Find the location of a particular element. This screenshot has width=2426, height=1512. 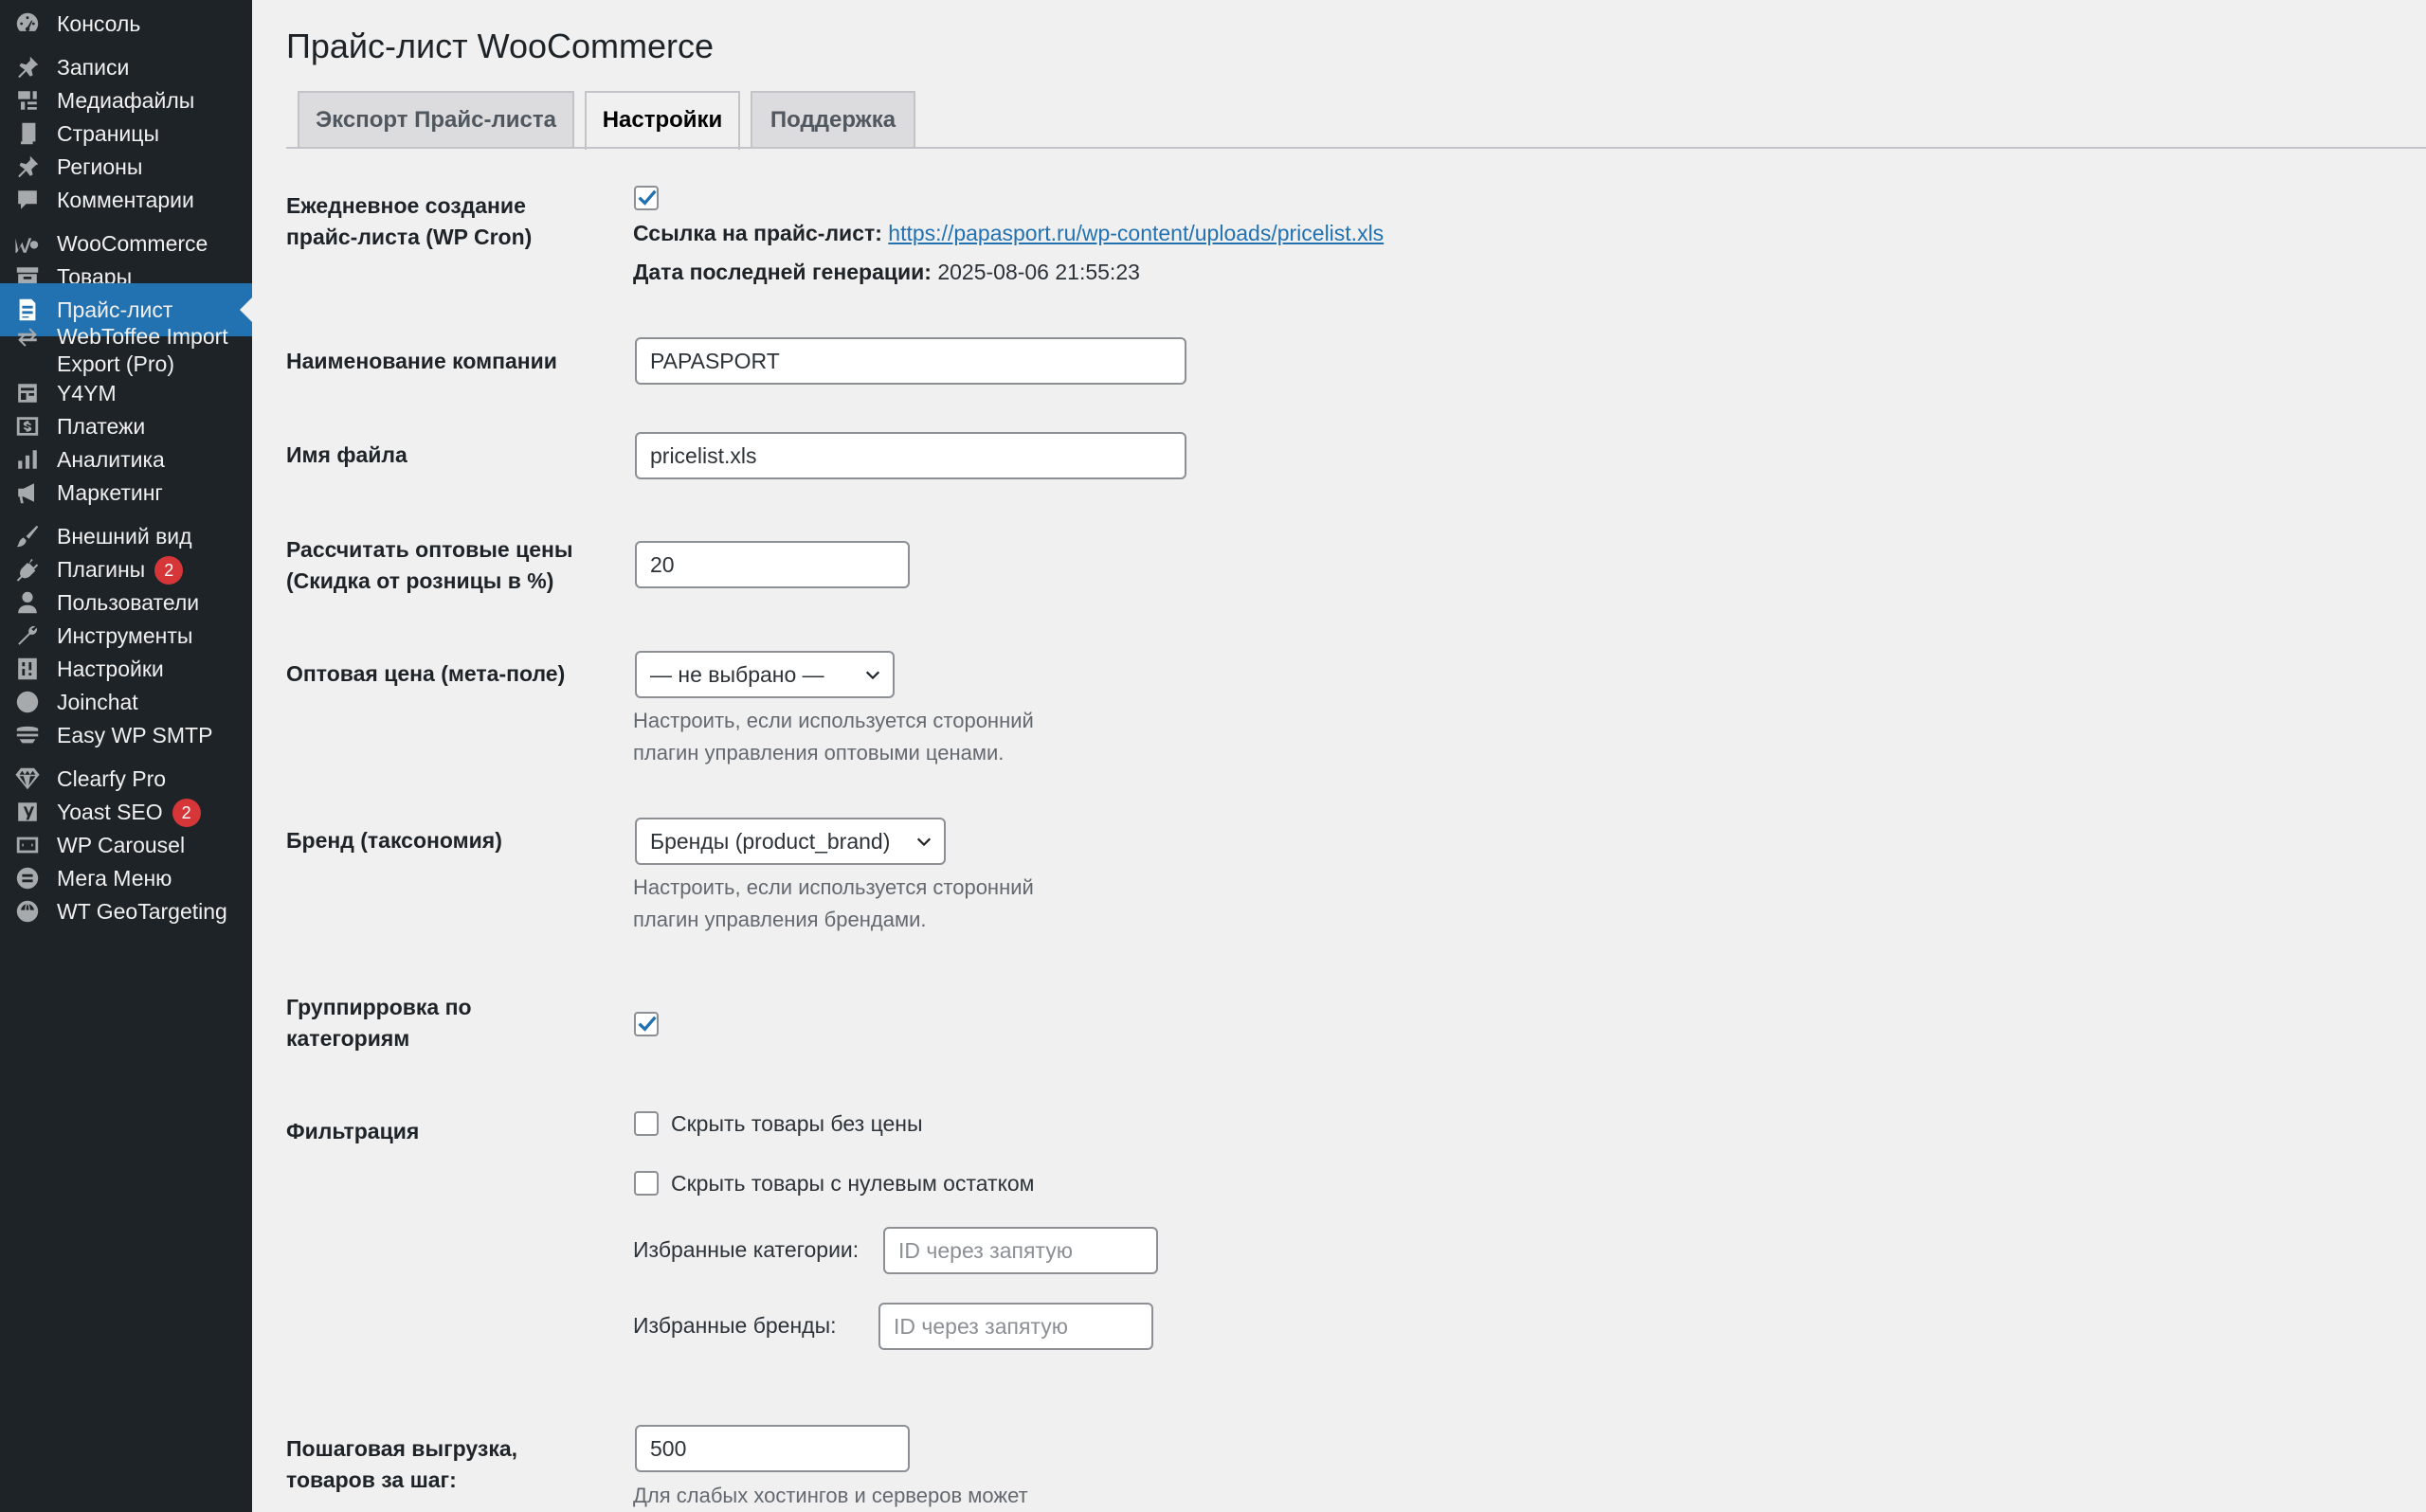

step-description: Для слабых хостингов и серверов может is located at coordinates (830, 1495).